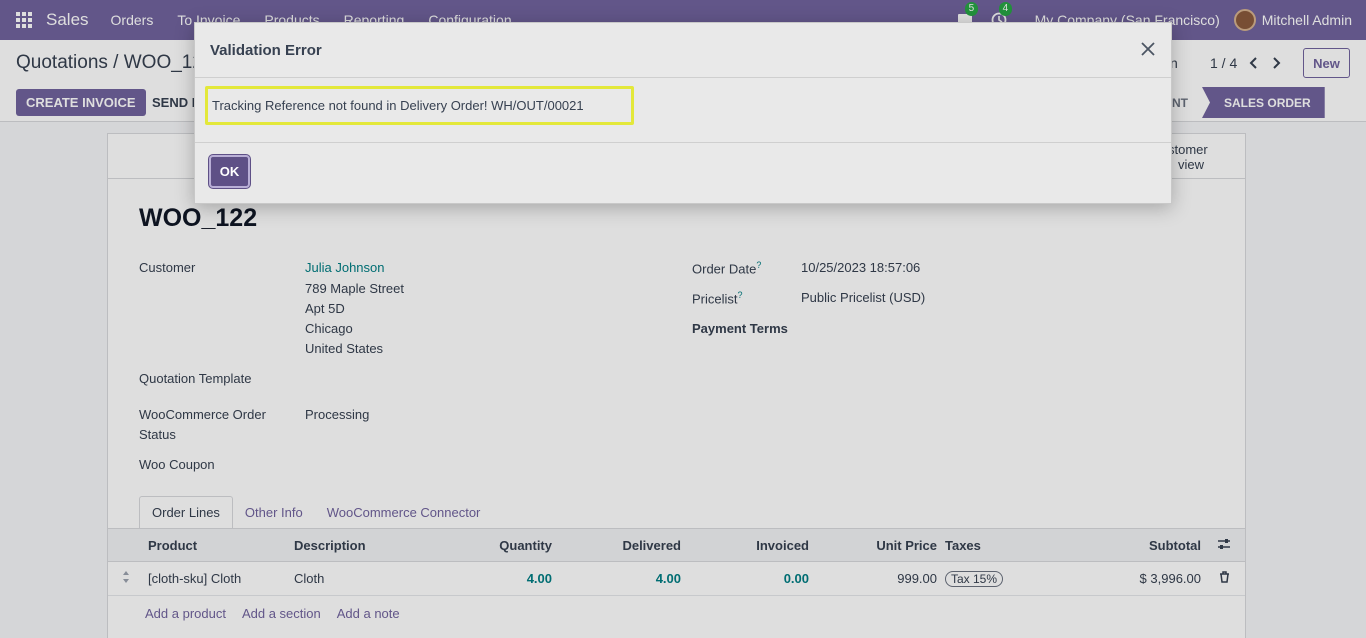 This screenshot has width=1366, height=638. What do you see at coordinates (683, 173) in the screenshot?
I see `dialog-footer: OK` at bounding box center [683, 173].